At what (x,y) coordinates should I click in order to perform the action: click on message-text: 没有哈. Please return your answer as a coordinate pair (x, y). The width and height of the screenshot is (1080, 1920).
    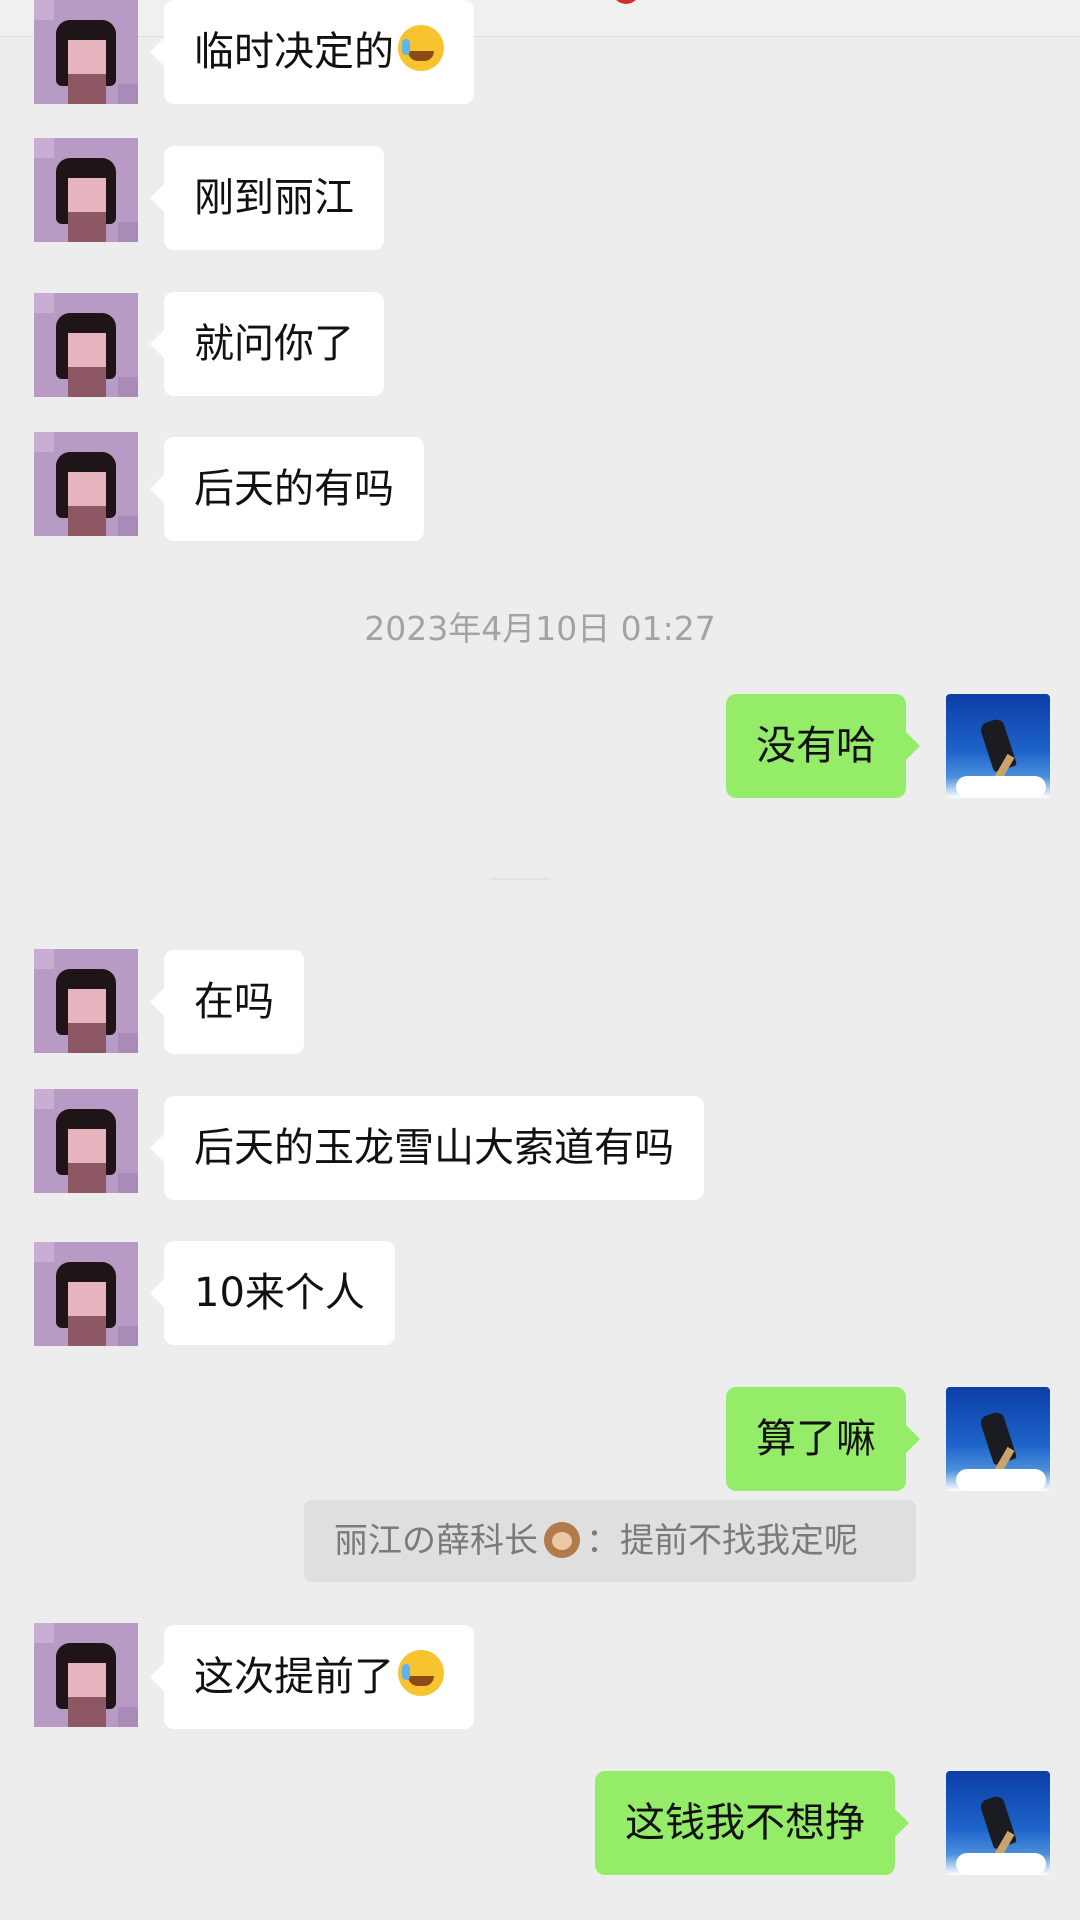
    Looking at the image, I should click on (816, 746).